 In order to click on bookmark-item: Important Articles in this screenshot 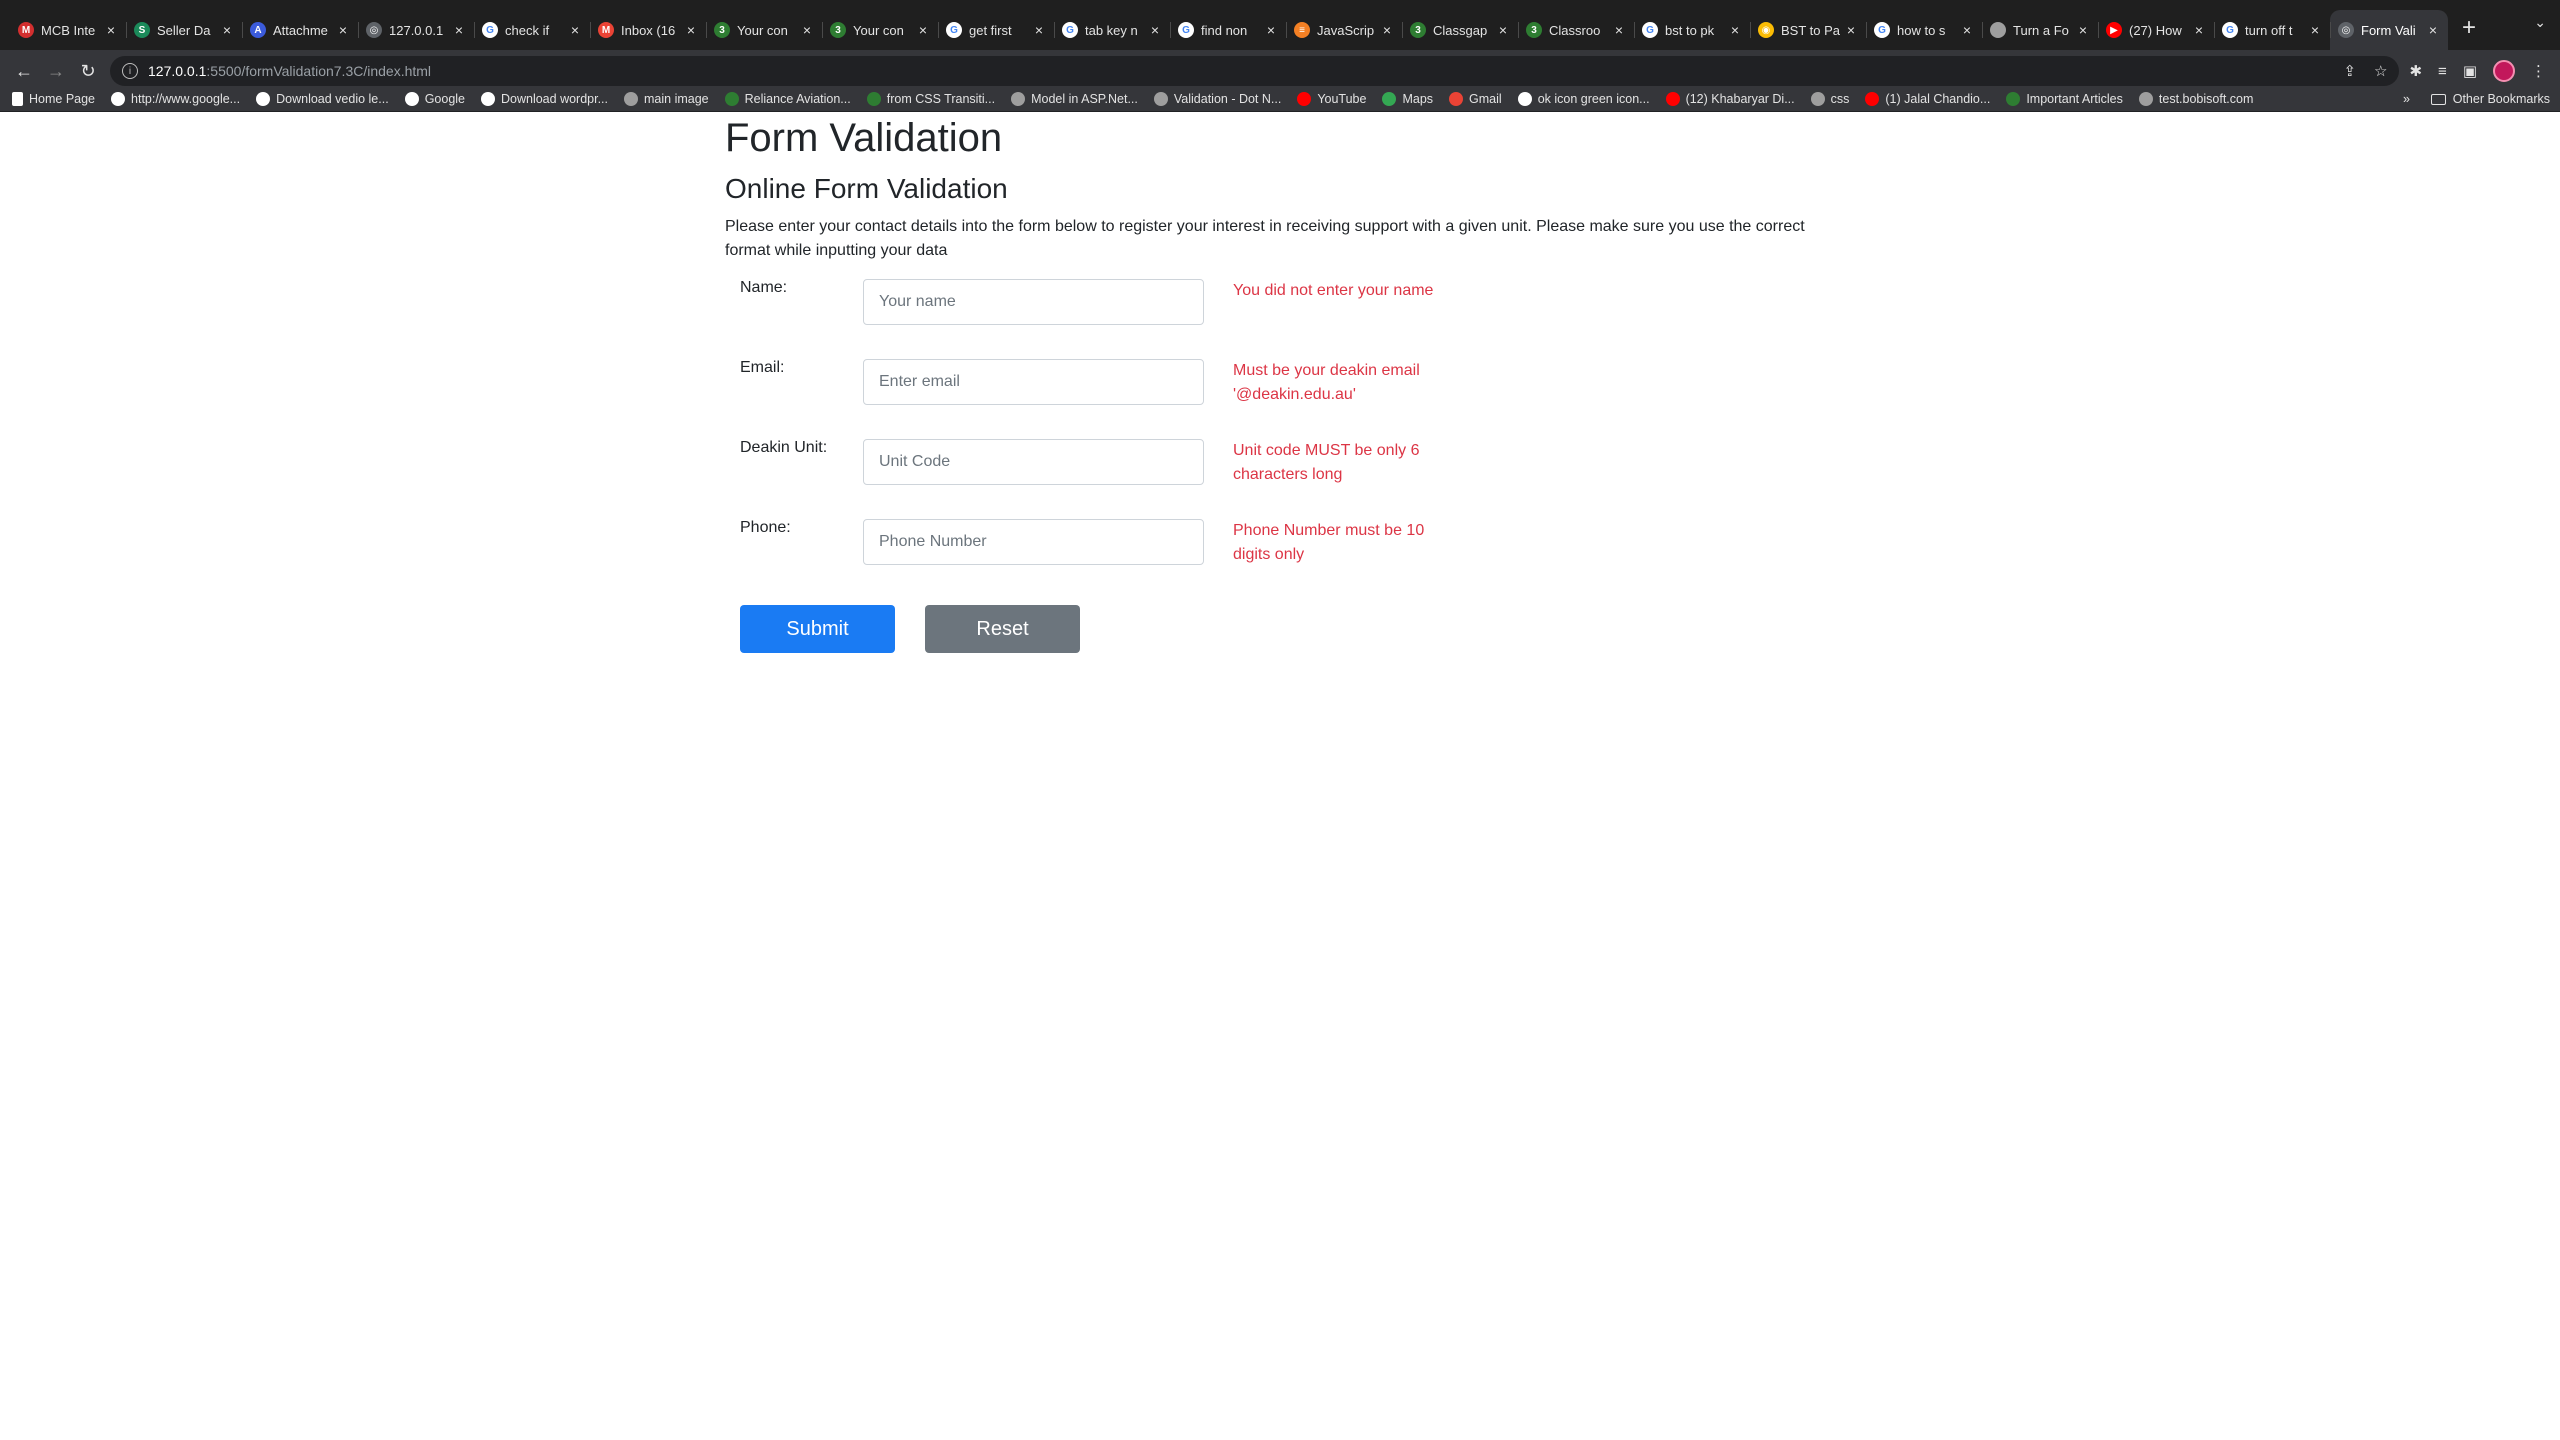, I will do `click(2064, 98)`.